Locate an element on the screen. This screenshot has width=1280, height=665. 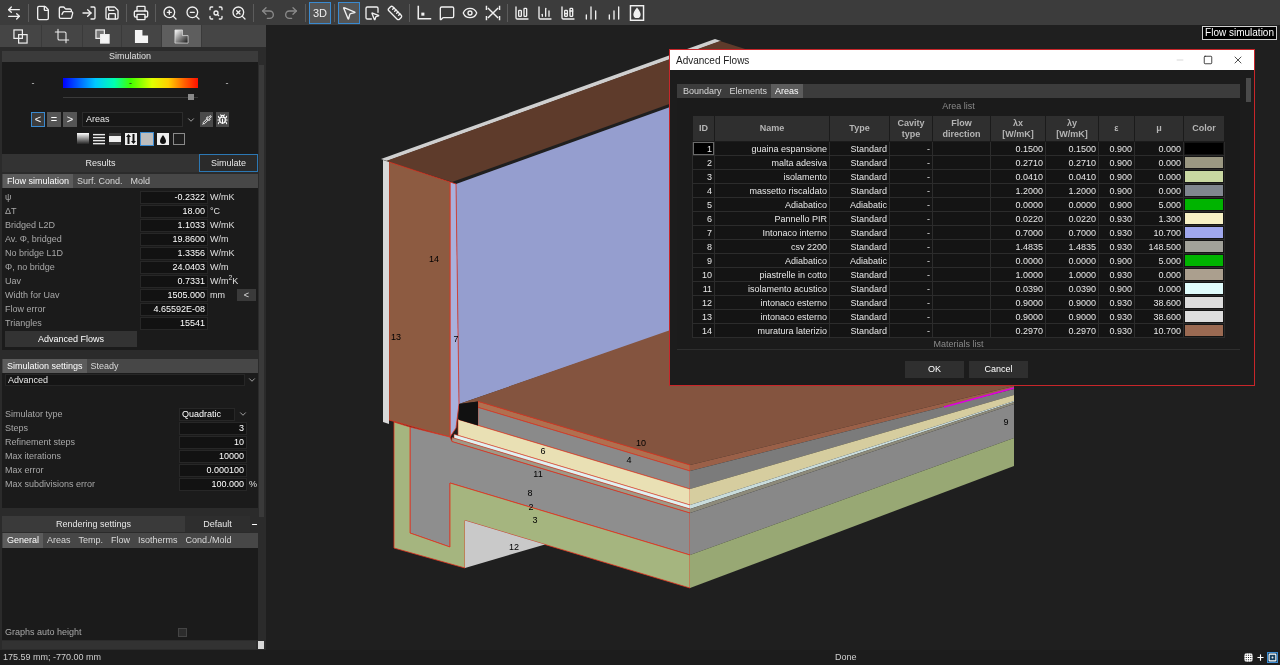
table-cell: 0.9000 is located at coordinates (1018, 316).